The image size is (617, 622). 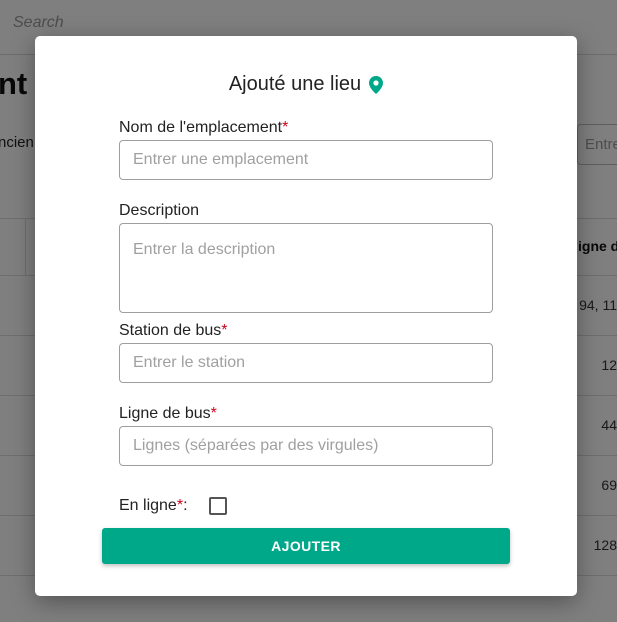 I want to click on location-name-label: Nom de l'emplacement*, so click(x=203, y=128).